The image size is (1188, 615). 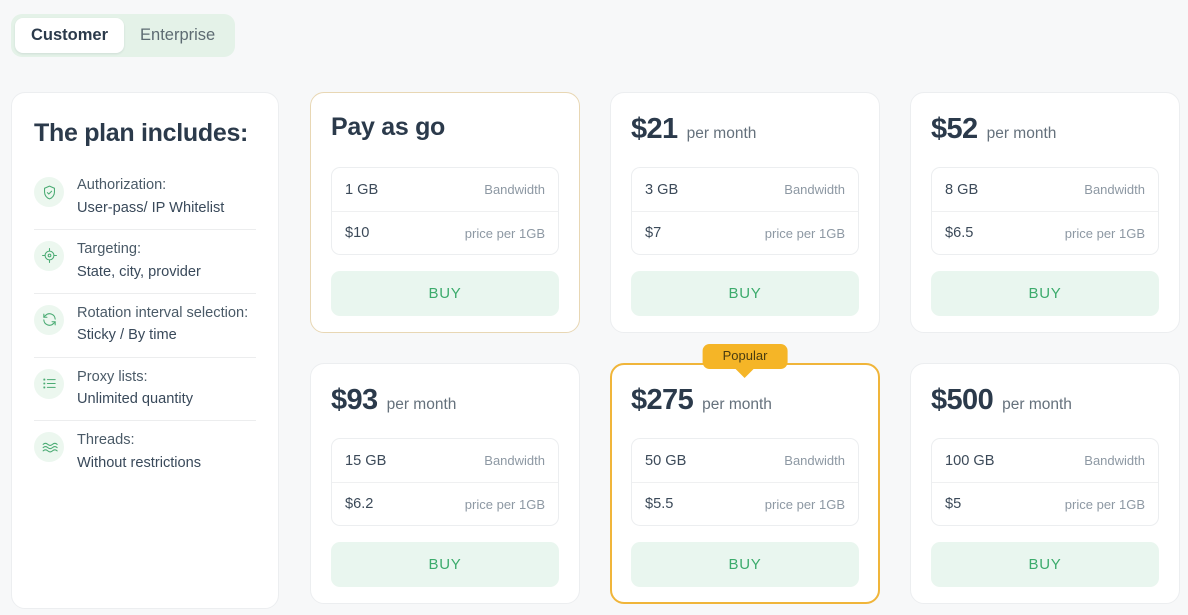 What do you see at coordinates (163, 312) in the screenshot?
I see `feature-title: Rotation interval selection:` at bounding box center [163, 312].